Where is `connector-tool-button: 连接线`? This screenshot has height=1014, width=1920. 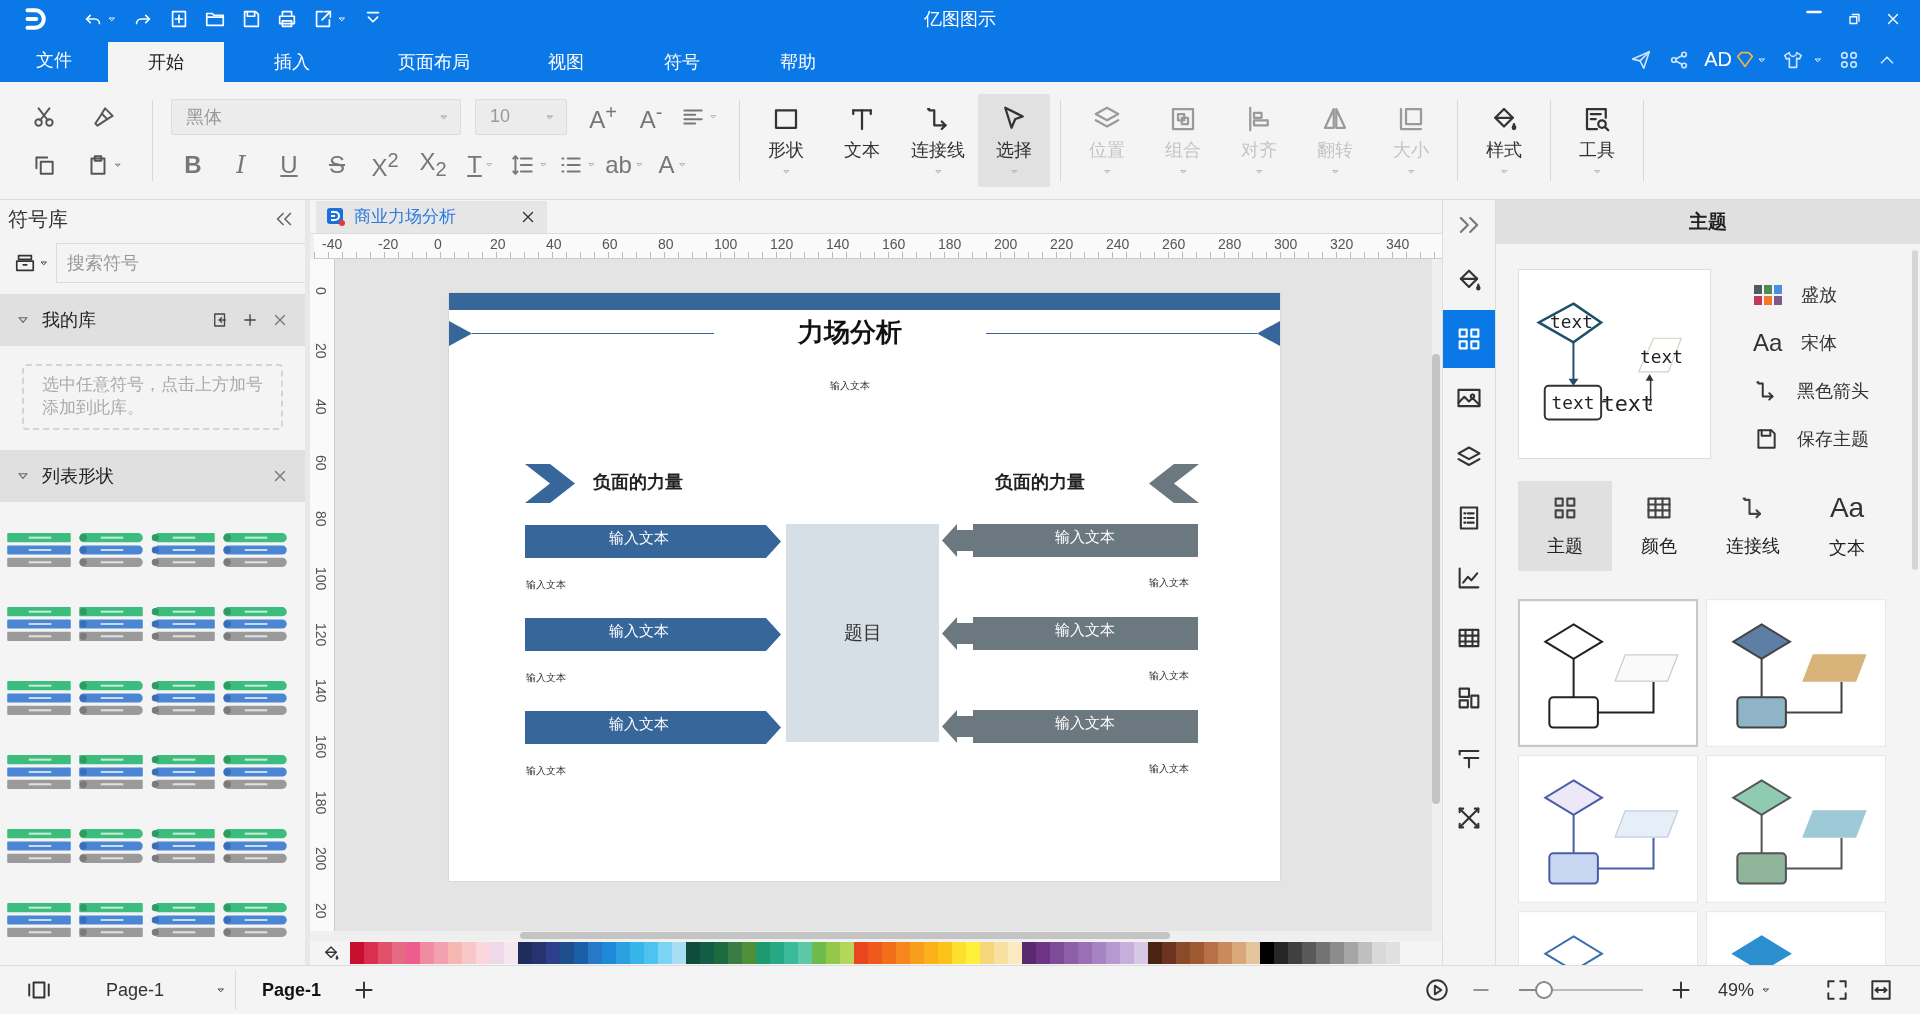 connector-tool-button: 连接线 is located at coordinates (938, 140).